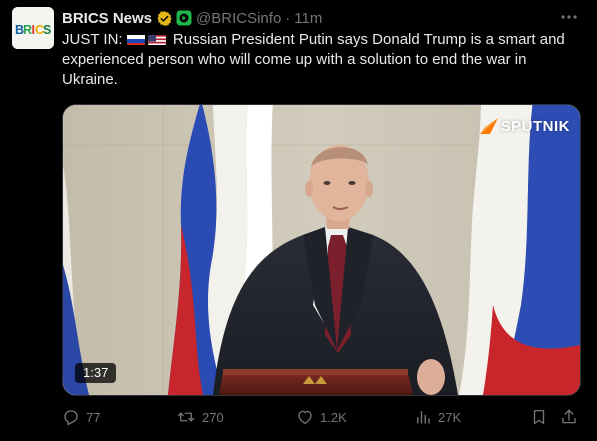 The width and height of the screenshot is (597, 441). Describe the element at coordinates (423, 417) in the screenshot. I see `views-icon` at that location.